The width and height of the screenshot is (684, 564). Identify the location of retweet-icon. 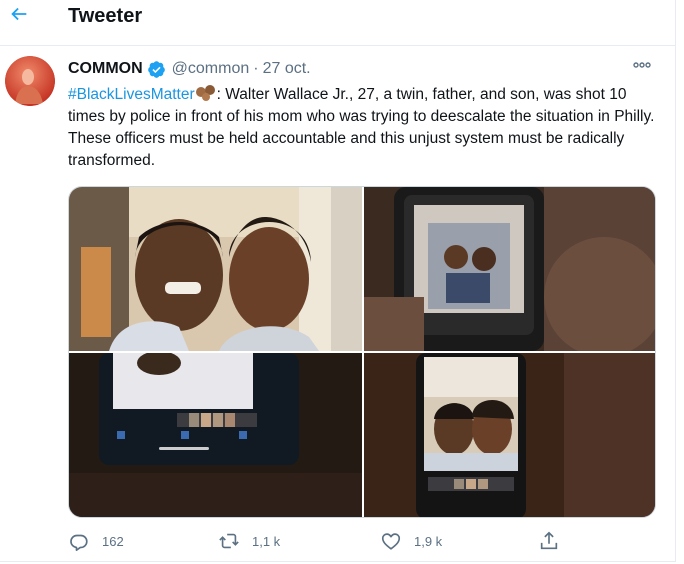
(229, 541).